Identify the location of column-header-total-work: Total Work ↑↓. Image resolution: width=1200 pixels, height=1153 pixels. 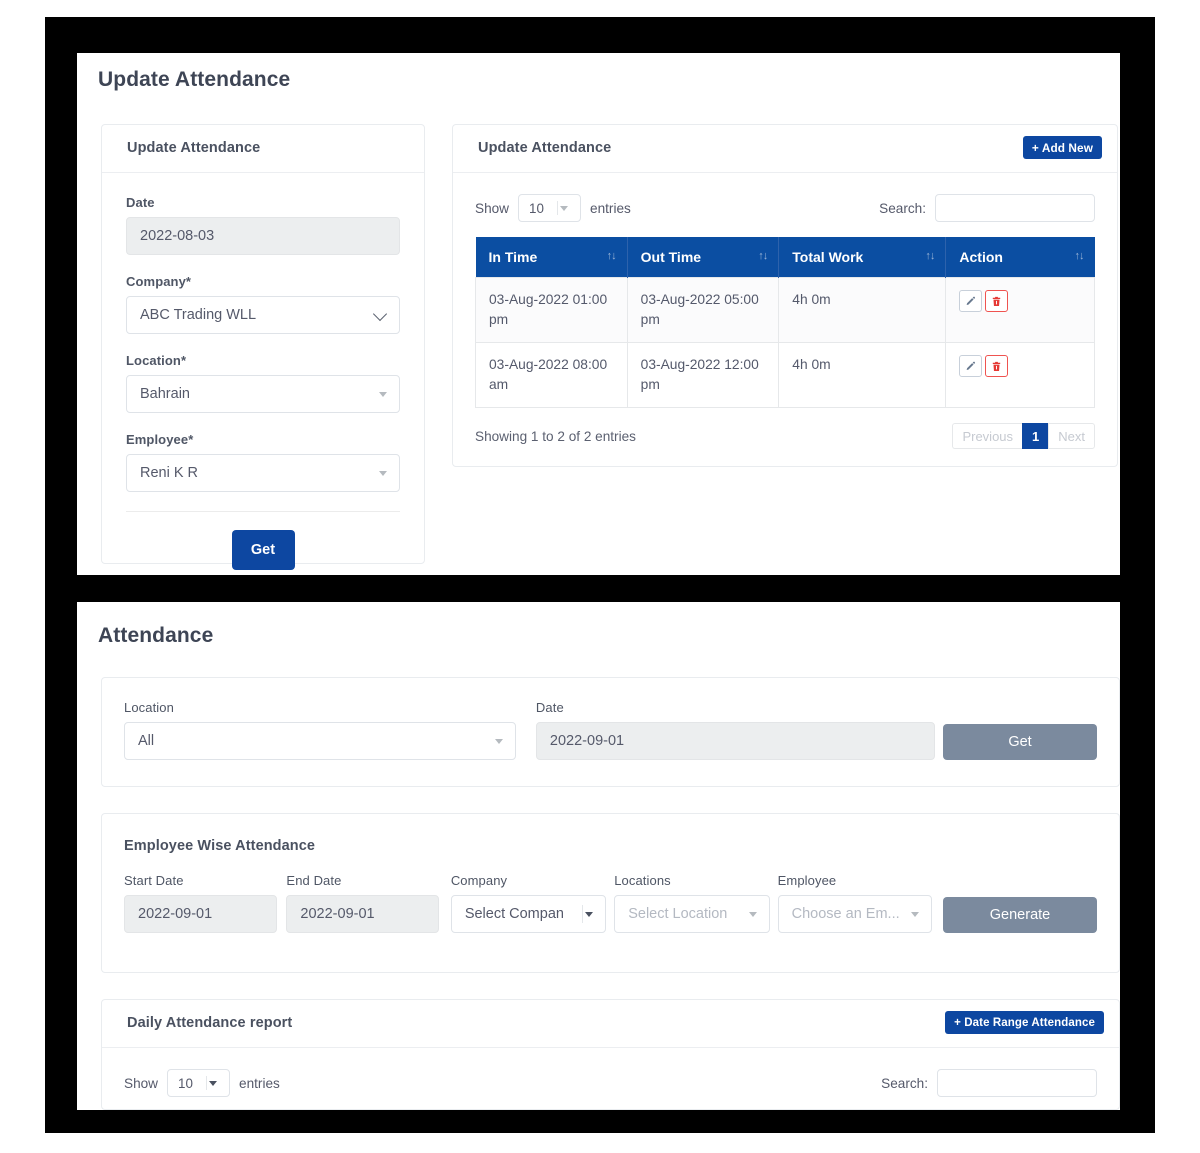
(862, 257).